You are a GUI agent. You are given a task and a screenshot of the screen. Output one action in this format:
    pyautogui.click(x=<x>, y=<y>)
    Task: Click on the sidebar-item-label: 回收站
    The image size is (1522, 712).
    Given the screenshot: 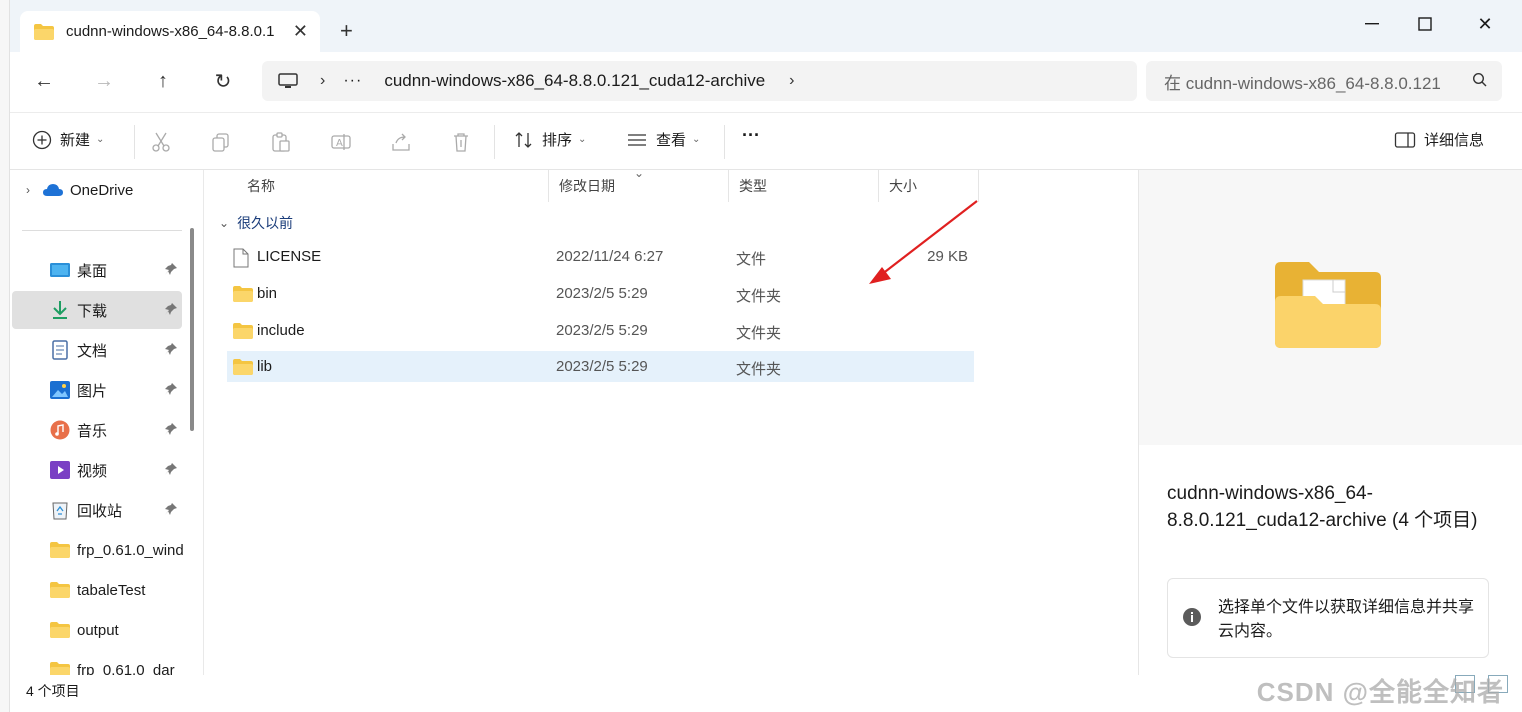 What is the action you would take?
    pyautogui.click(x=100, y=511)
    